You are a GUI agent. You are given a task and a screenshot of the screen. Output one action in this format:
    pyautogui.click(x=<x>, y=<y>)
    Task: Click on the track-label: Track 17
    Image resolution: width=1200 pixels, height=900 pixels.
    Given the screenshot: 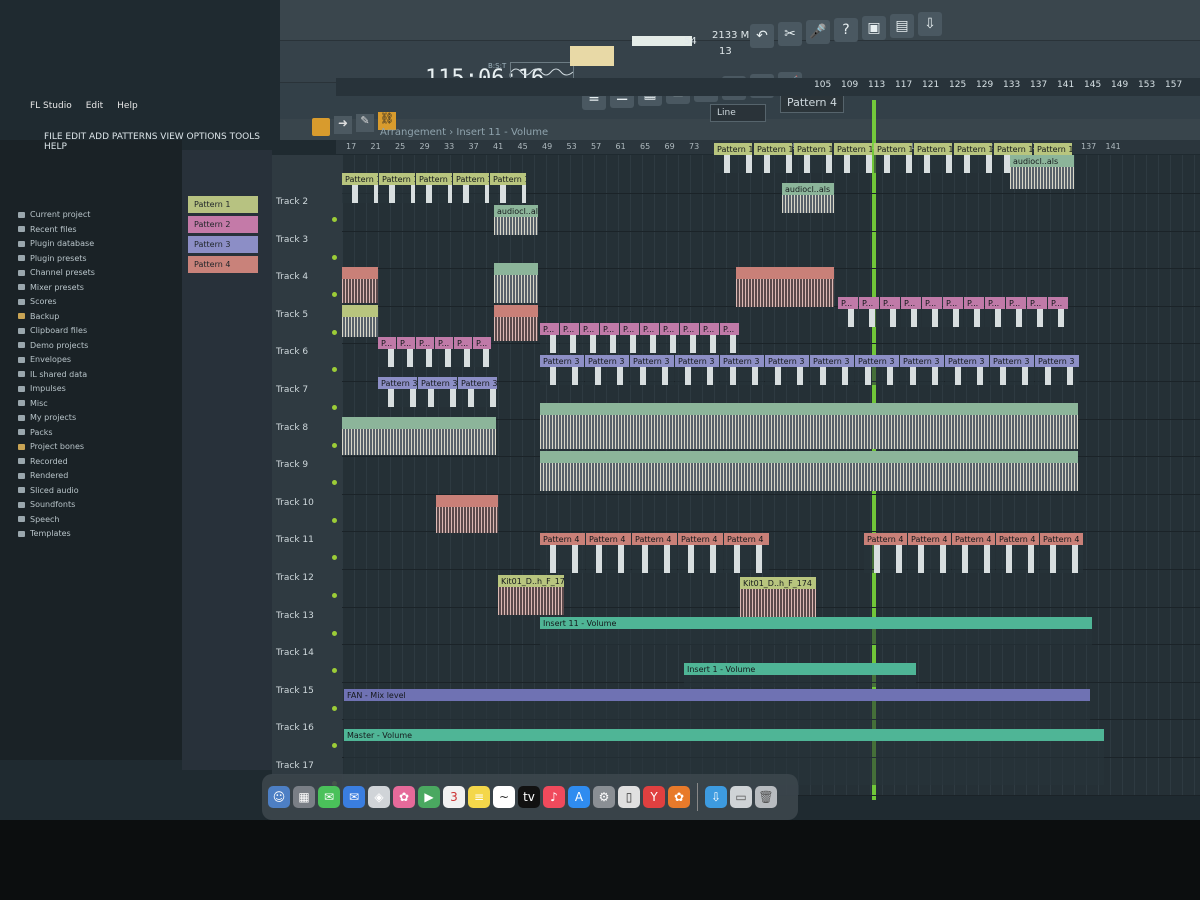 What is the action you would take?
    pyautogui.click(x=295, y=766)
    